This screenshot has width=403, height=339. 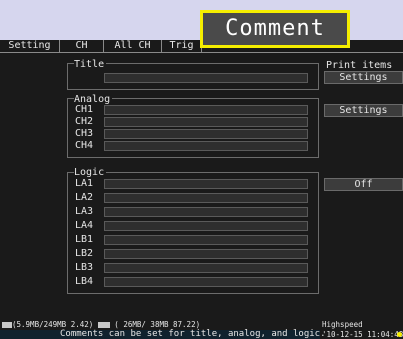 What do you see at coordinates (84, 225) in the screenshot?
I see `la4-label: LA4` at bounding box center [84, 225].